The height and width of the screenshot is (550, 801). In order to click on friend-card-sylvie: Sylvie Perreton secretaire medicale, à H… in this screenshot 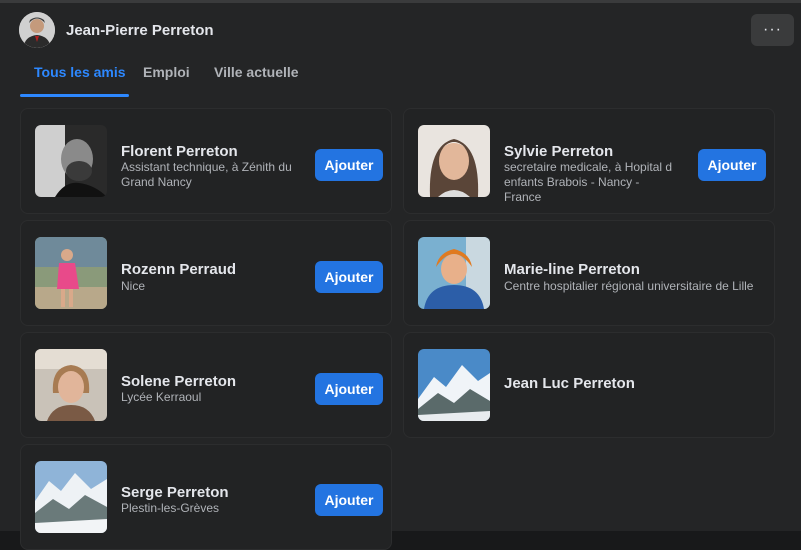, I will do `click(589, 161)`.